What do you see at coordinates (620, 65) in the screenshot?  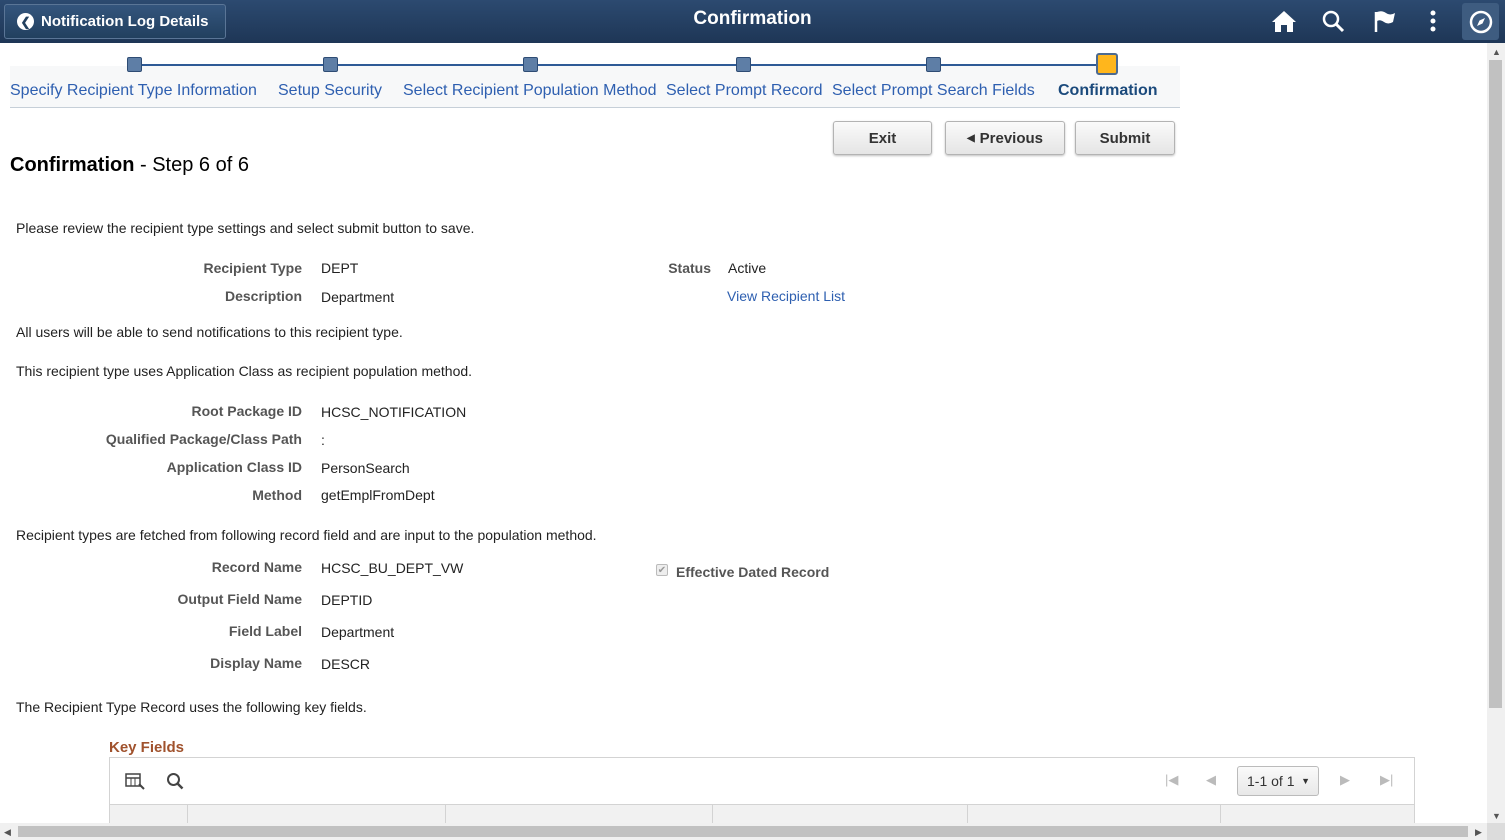 I see `step-train-line` at bounding box center [620, 65].